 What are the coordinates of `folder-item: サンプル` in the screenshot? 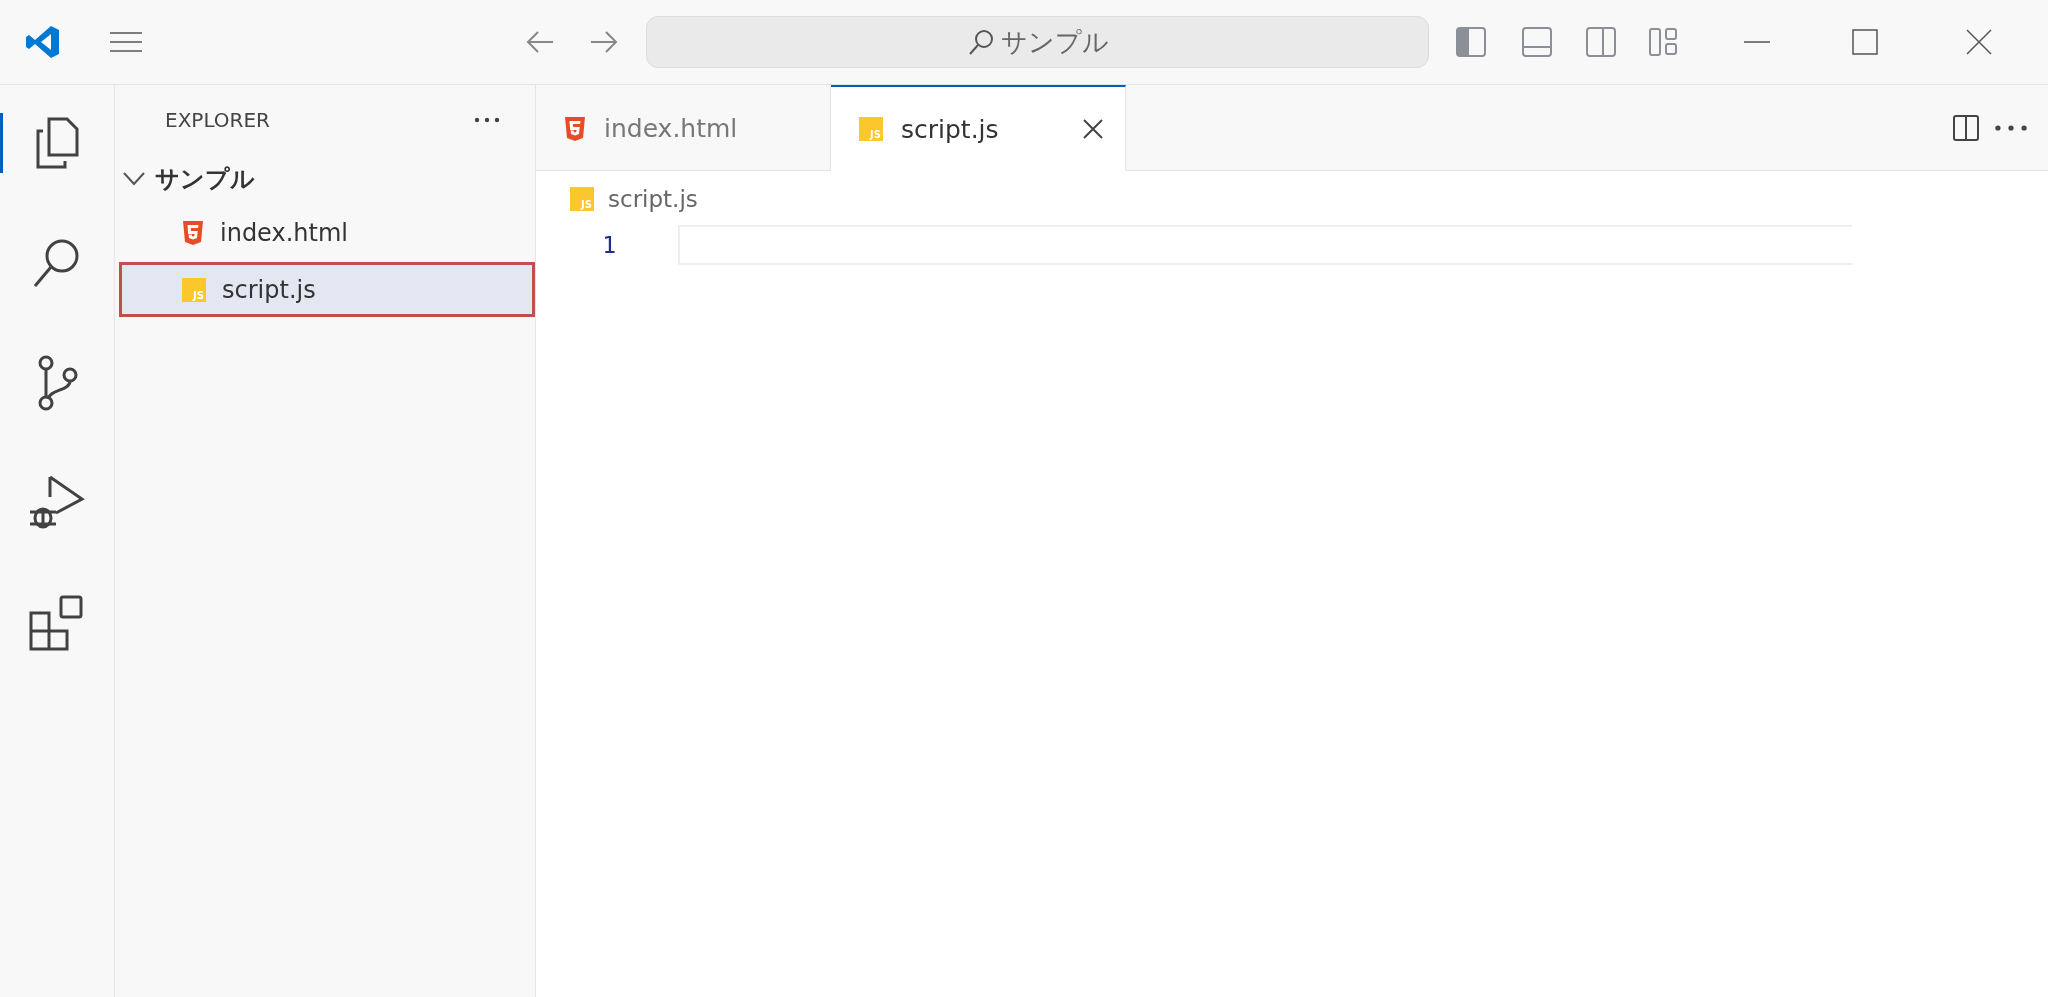 It's located at (325, 179).